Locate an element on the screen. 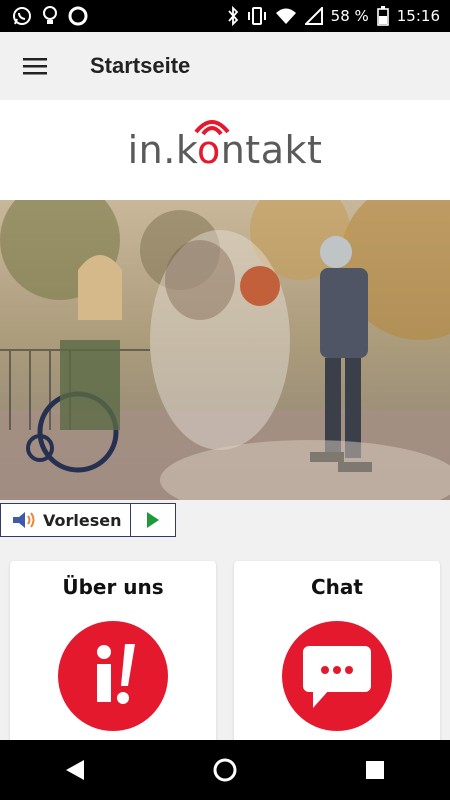  card-chat-title: Chat is located at coordinates (337, 587).